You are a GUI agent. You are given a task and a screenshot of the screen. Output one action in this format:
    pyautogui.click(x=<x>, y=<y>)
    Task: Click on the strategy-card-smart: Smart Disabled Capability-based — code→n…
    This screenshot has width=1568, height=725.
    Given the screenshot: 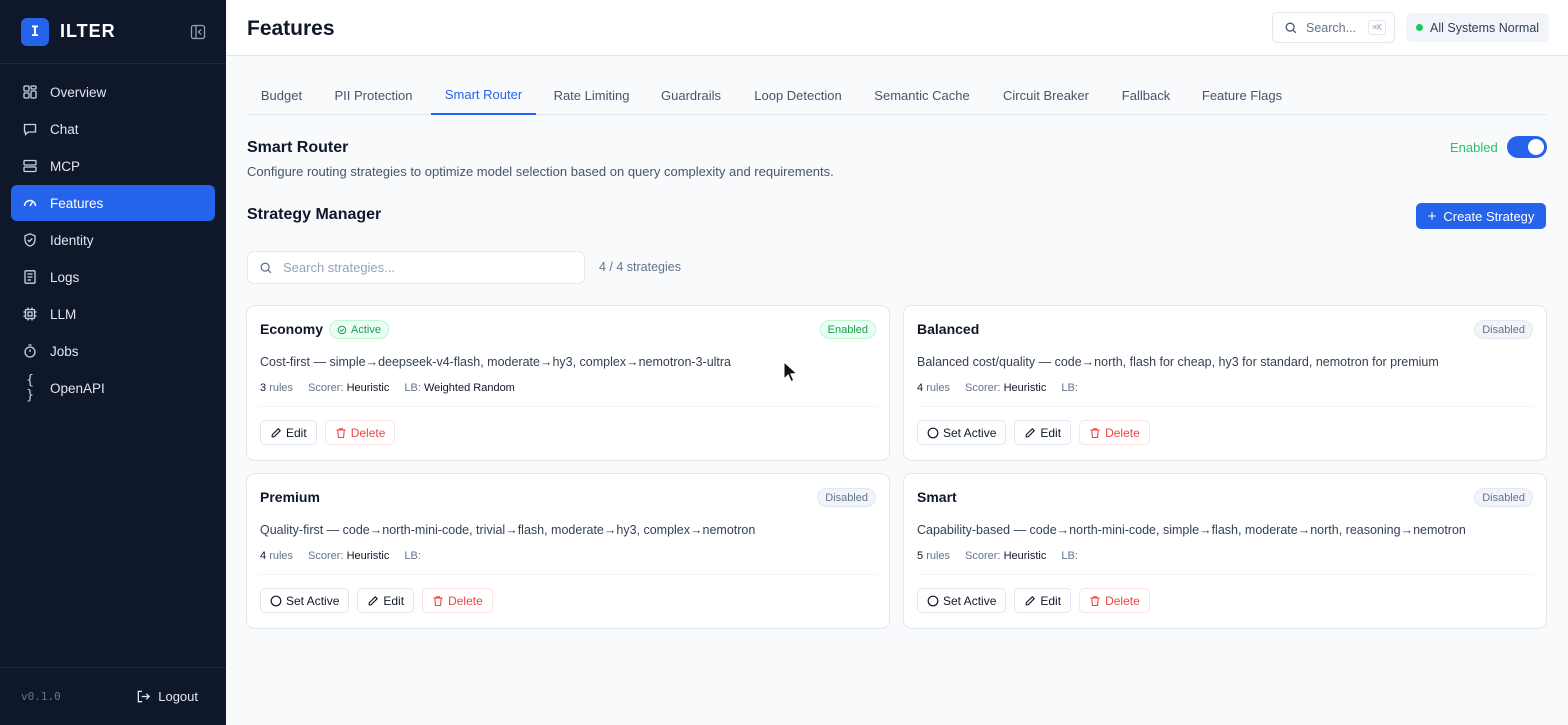 What is the action you would take?
    pyautogui.click(x=1225, y=551)
    